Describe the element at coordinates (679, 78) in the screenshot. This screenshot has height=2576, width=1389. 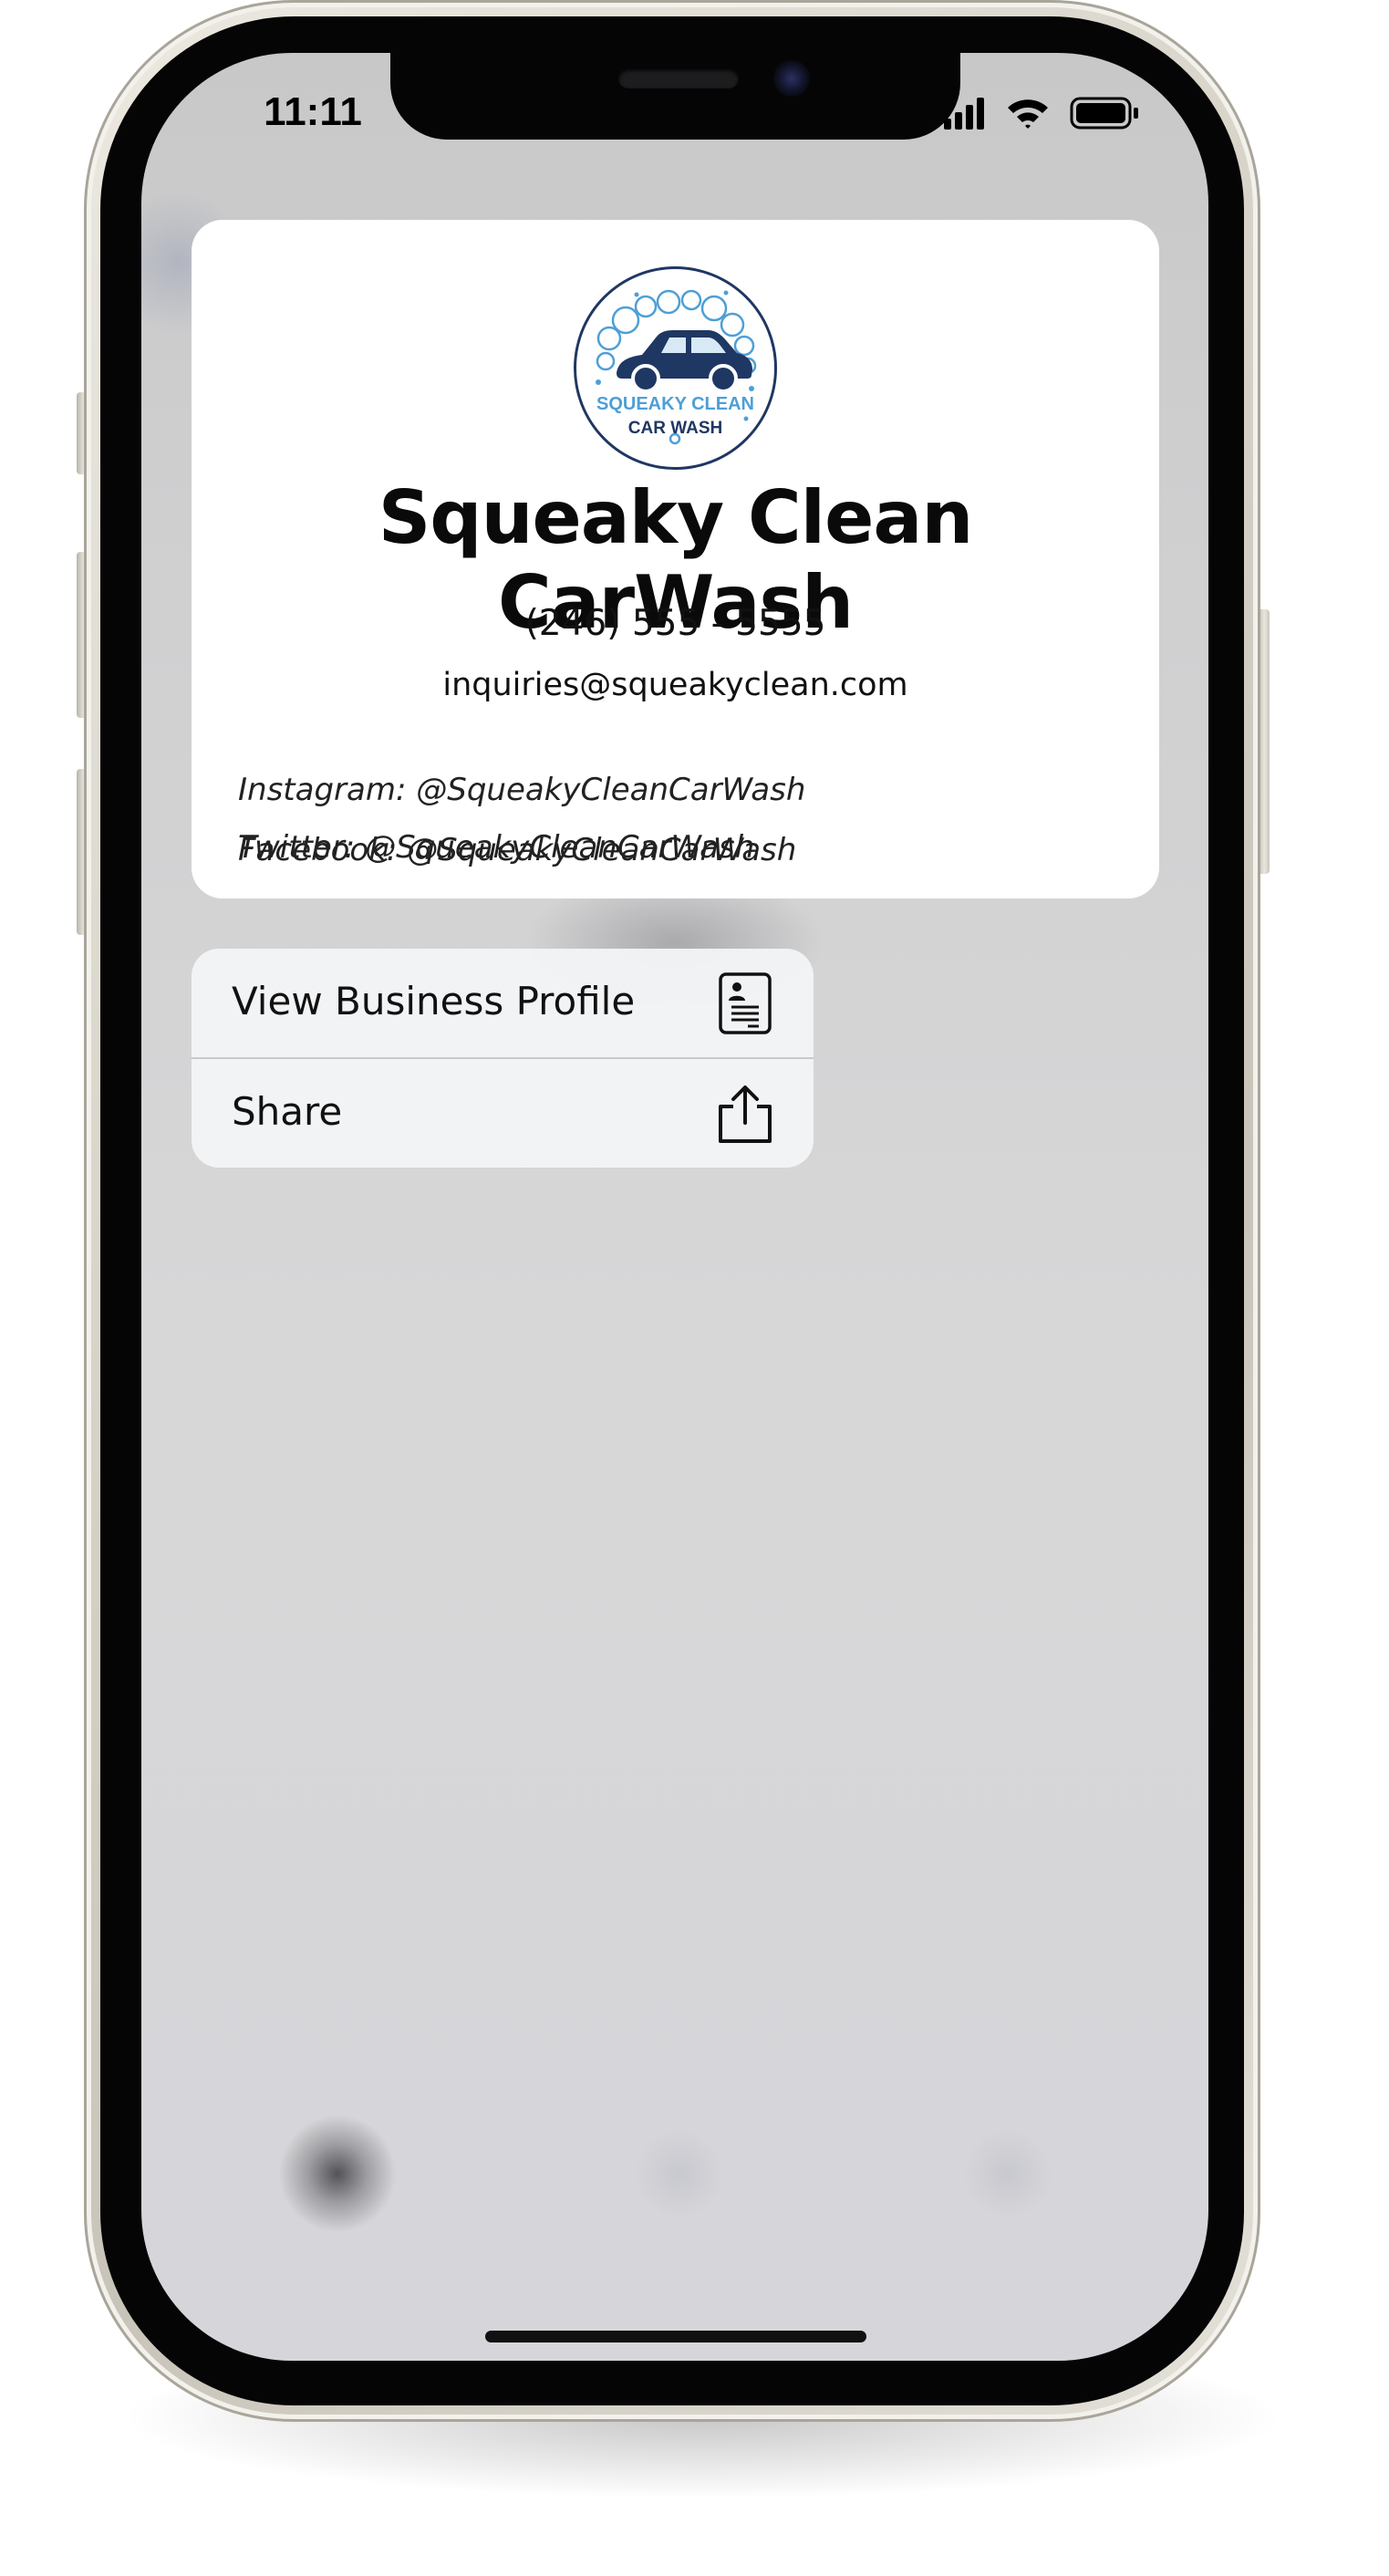
I see `earpiece-speaker` at that location.